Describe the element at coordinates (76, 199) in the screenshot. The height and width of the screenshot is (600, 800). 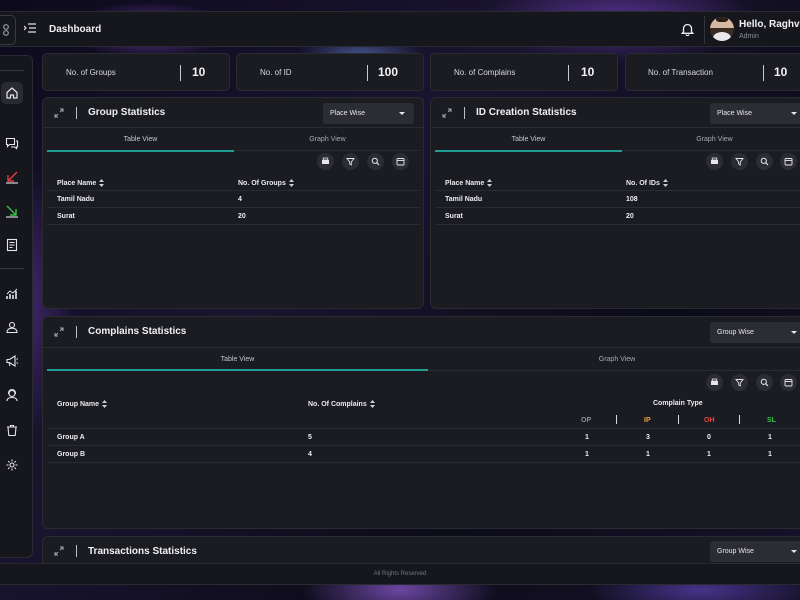
I see `table-cell: Tamil Nadu` at that location.